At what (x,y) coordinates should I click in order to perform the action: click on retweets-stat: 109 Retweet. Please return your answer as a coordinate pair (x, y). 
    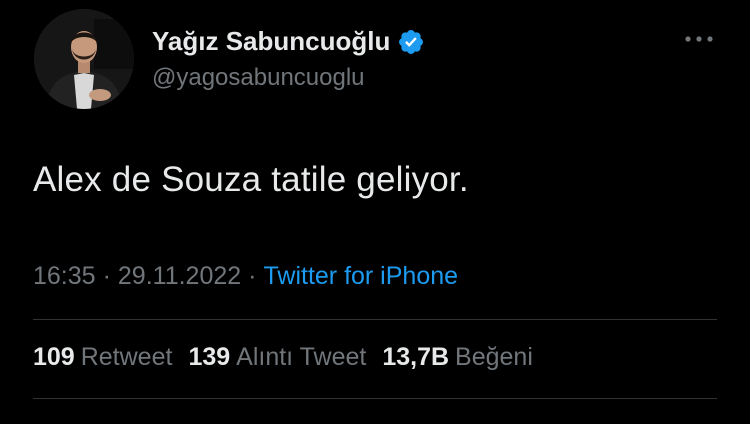
    Looking at the image, I should click on (102, 357).